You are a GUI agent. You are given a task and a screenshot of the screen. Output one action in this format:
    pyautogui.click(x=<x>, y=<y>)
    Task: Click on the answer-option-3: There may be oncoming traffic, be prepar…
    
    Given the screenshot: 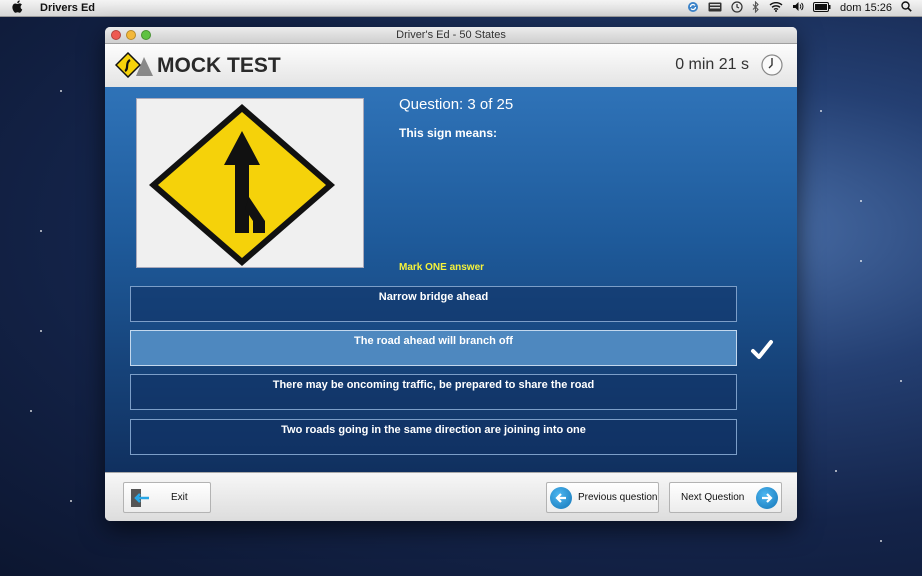 What is the action you would take?
    pyautogui.click(x=433, y=392)
    